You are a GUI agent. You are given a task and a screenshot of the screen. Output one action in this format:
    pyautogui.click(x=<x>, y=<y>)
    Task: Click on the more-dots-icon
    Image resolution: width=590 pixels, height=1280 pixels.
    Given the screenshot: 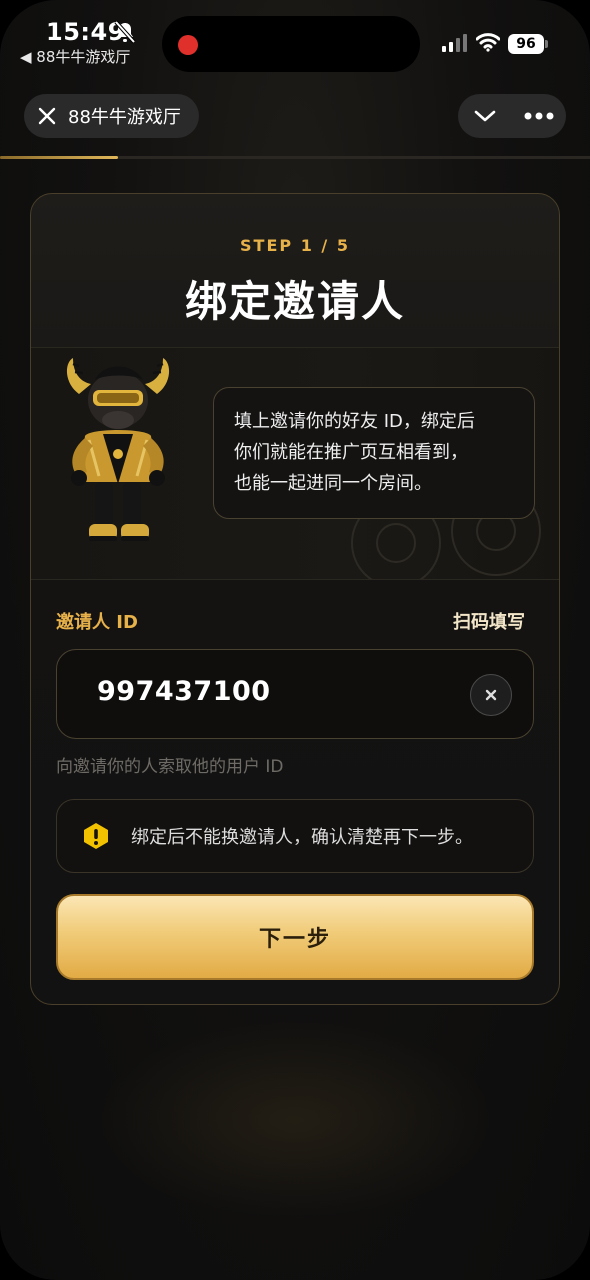 What is the action you would take?
    pyautogui.click(x=539, y=116)
    